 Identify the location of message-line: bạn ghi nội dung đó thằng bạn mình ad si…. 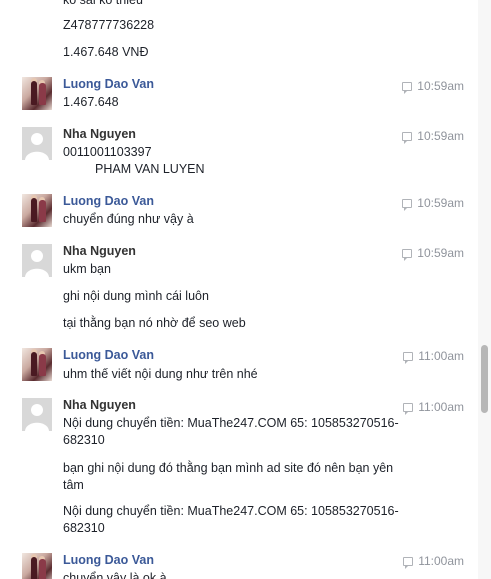
(228, 468).